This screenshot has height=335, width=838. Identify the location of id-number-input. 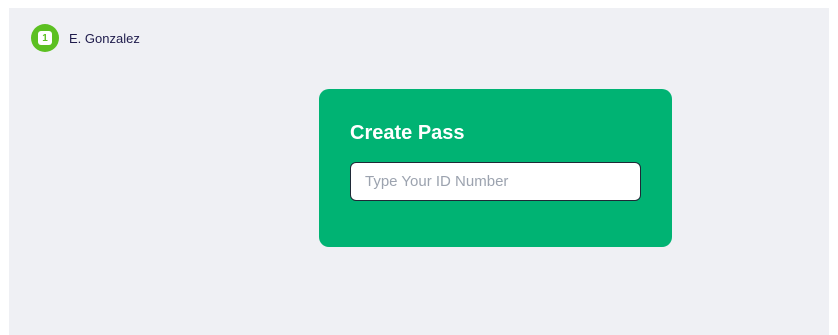
(495, 181).